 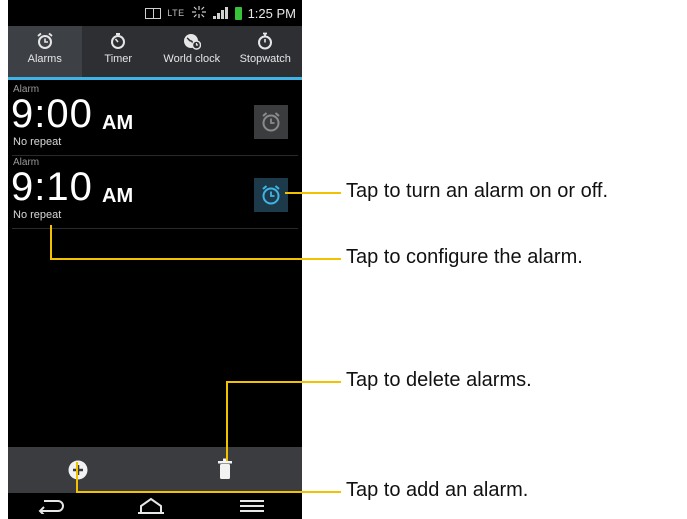 I want to click on network-type: LTE, so click(x=176, y=13).